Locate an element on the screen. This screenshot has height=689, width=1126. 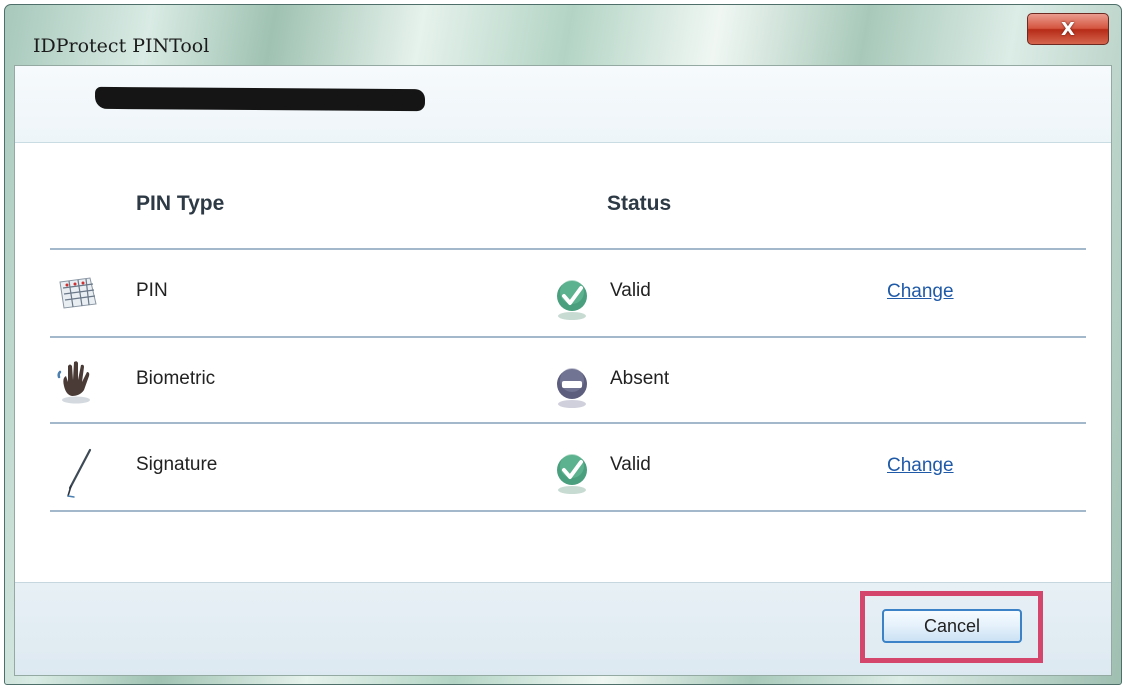
footer-band: Cancel is located at coordinates (563, 628).